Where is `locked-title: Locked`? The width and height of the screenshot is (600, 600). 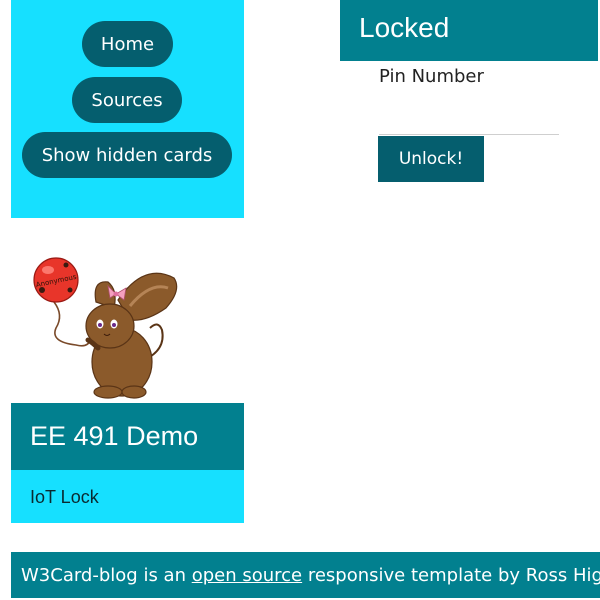 locked-title: Locked is located at coordinates (404, 27).